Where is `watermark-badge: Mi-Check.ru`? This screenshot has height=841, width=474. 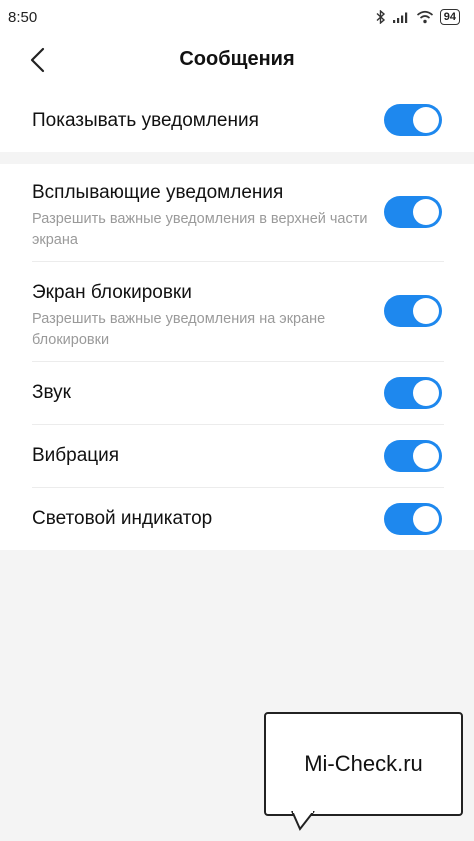 watermark-badge: Mi-Check.ru is located at coordinates (363, 764).